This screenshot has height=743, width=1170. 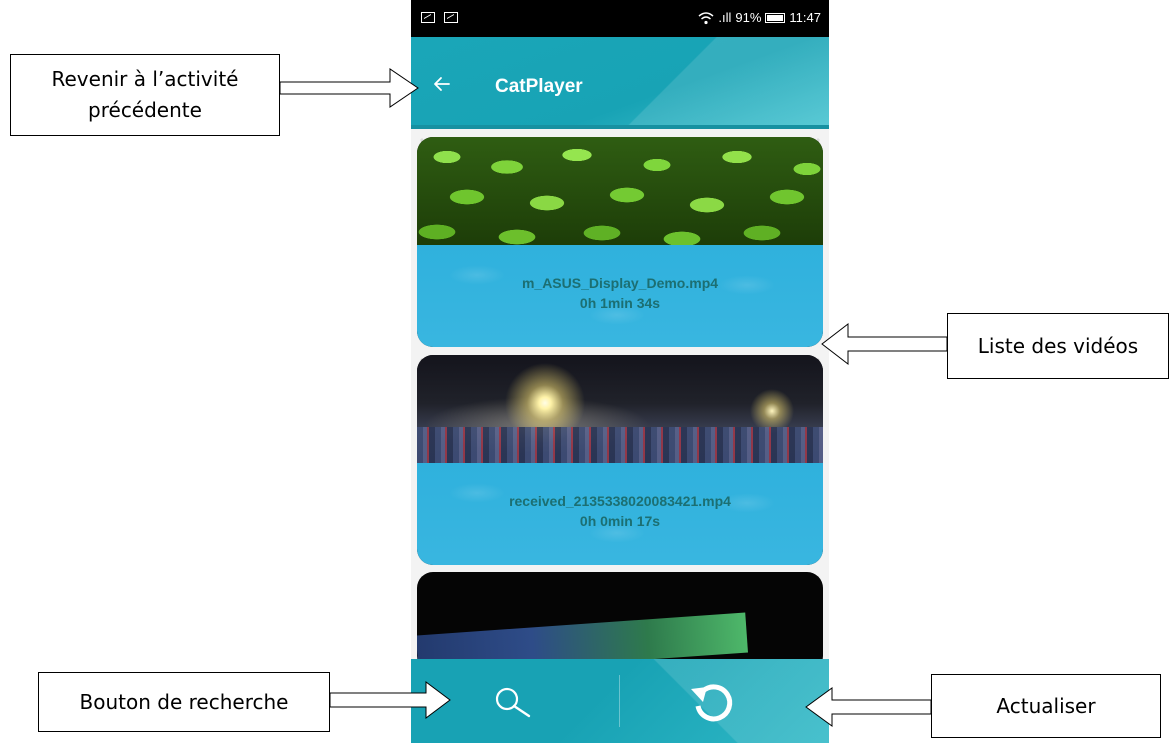 I want to click on arrow-to-refresh, so click(x=868, y=707).